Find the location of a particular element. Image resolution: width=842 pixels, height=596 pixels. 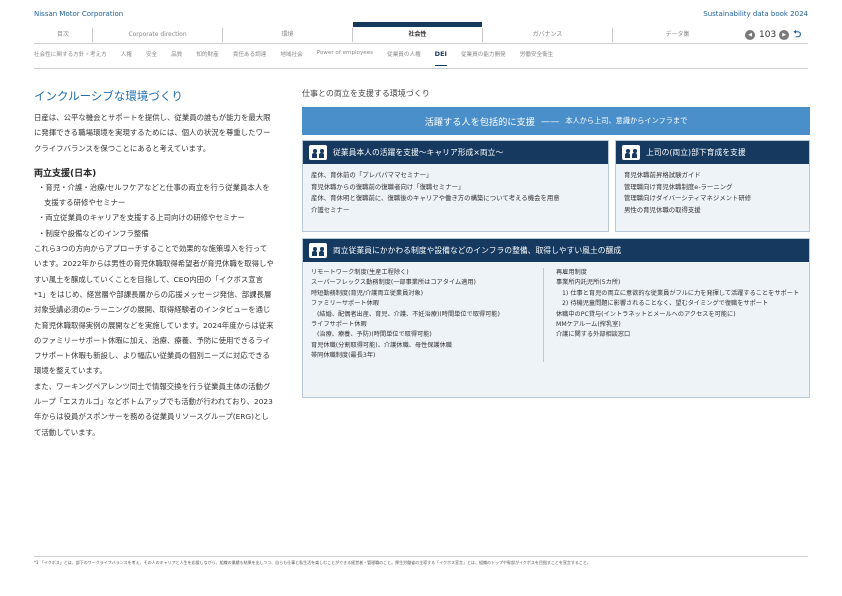

box-header: 上司の(両立)部下育成を支援 is located at coordinates (712, 152).